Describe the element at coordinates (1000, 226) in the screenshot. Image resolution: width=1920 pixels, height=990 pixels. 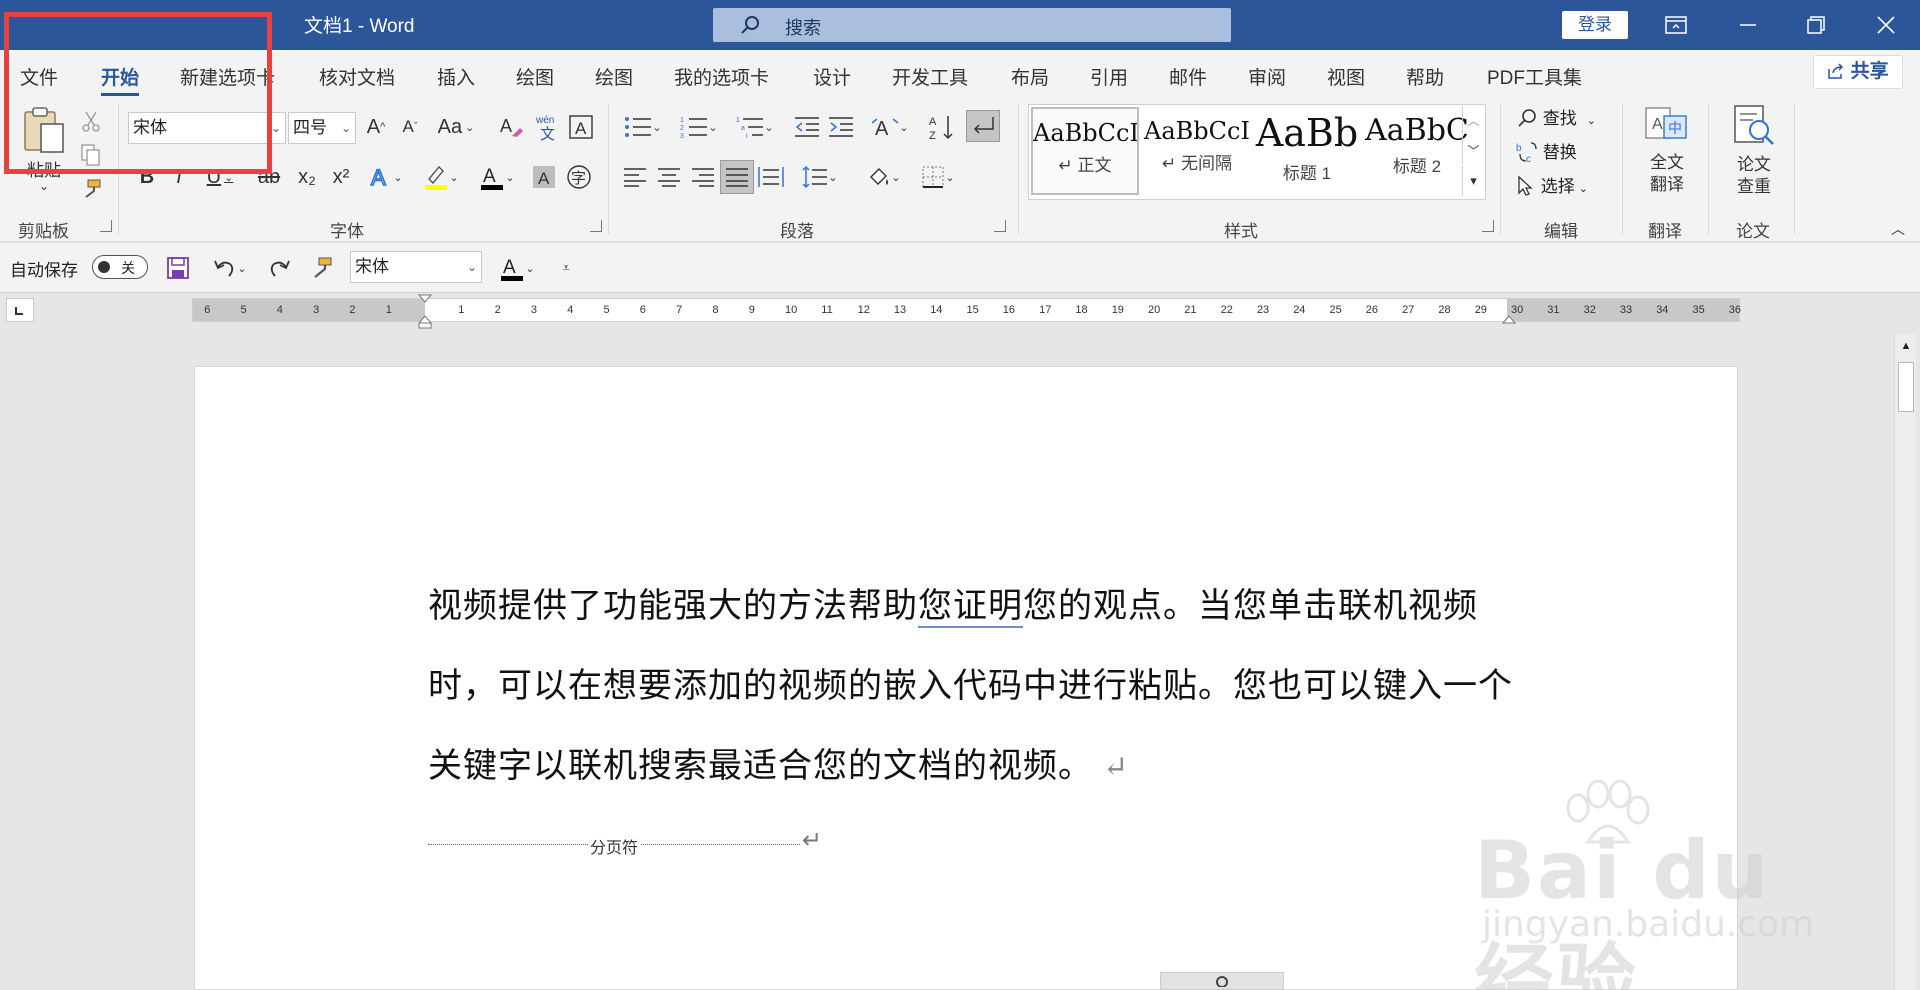
I see `paragraph-launcher-icon` at that location.